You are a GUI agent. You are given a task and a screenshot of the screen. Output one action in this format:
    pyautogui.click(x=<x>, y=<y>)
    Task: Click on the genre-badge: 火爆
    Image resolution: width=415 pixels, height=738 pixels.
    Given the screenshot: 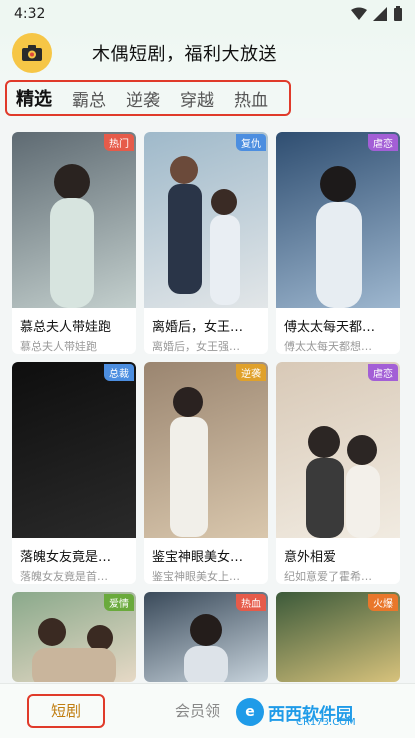 What is the action you would take?
    pyautogui.click(x=383, y=602)
    